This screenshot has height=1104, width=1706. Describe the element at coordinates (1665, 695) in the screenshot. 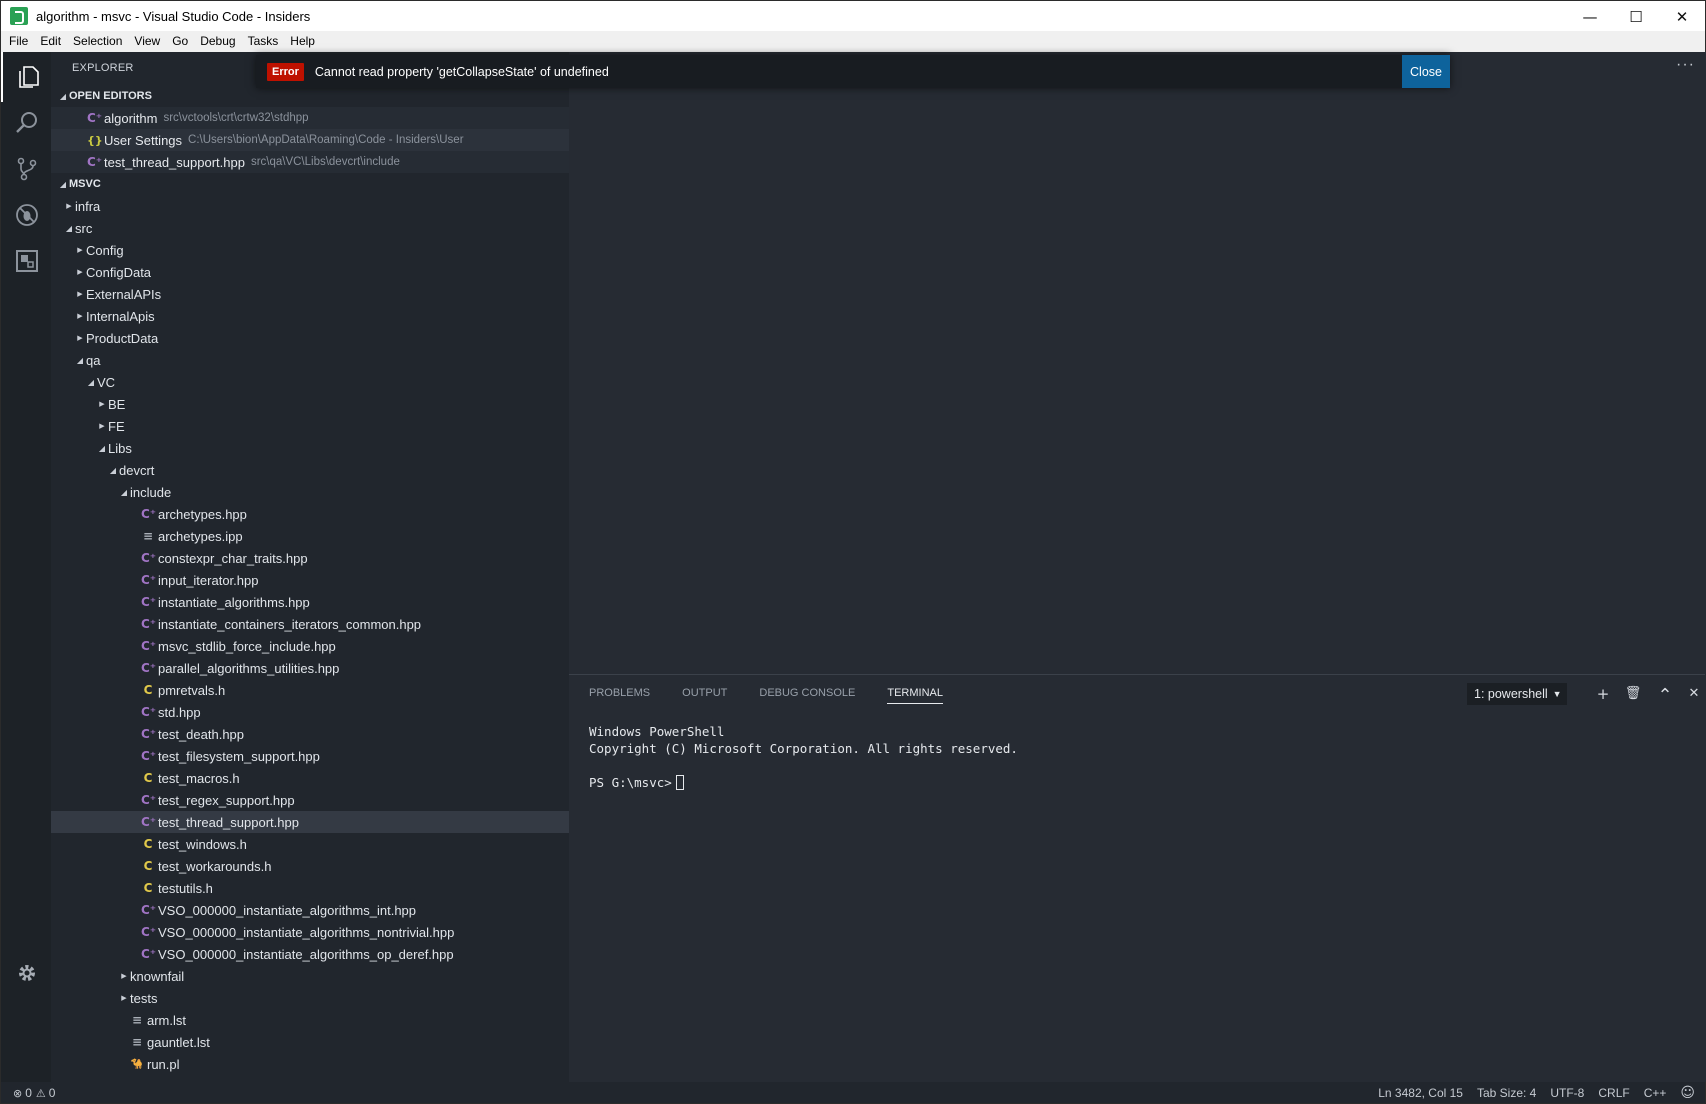

I see `maximize-panel-icon: ⌃` at that location.